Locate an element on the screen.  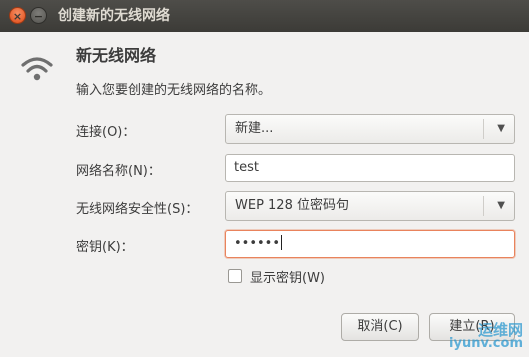
close-icon: × is located at coordinates (17, 16).